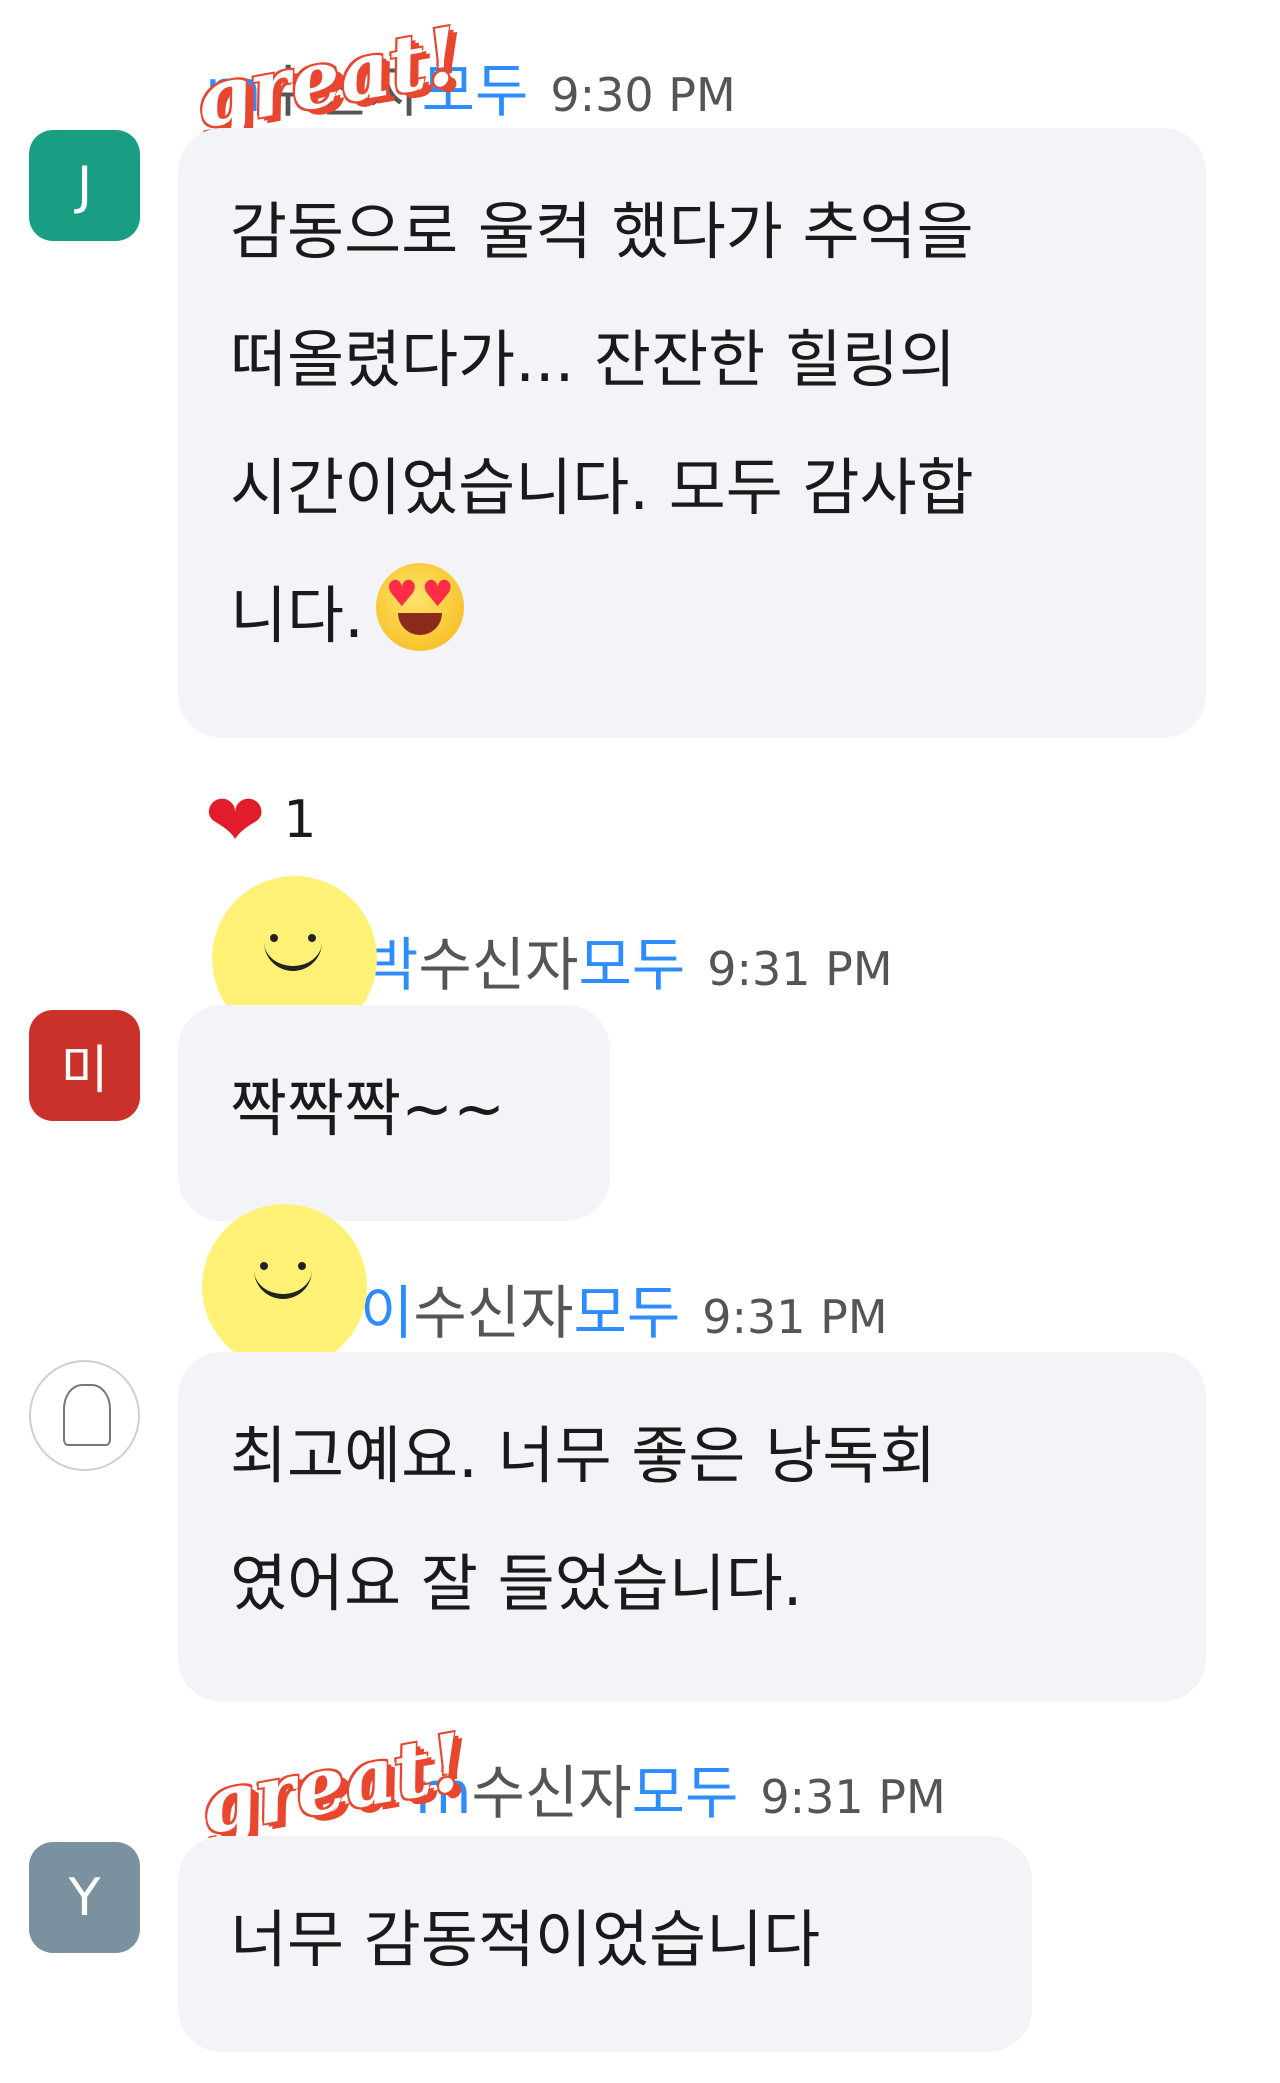 This screenshot has height=2083, width=1280. Describe the element at coordinates (593, 359) in the screenshot. I see `message-line: 떠올렸다가... 잔잔한 힐링의` at that location.